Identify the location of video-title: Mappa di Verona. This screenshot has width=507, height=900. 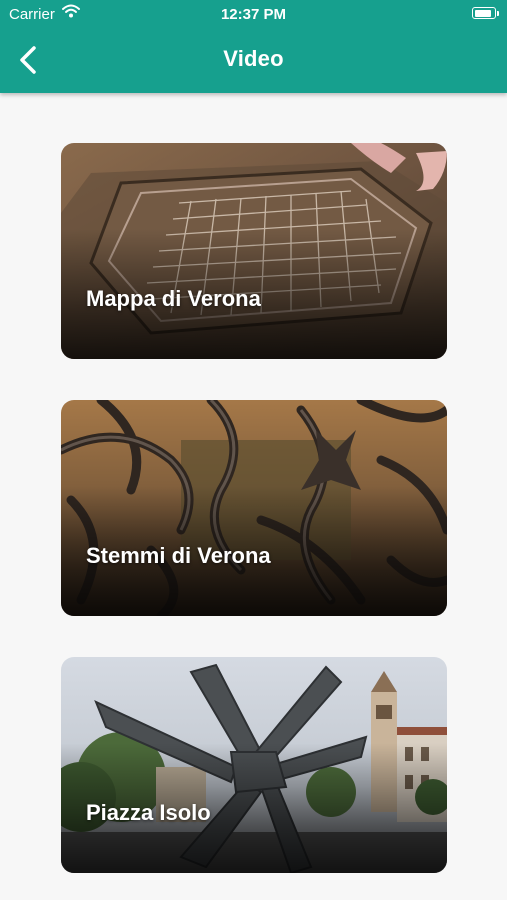
(173, 298).